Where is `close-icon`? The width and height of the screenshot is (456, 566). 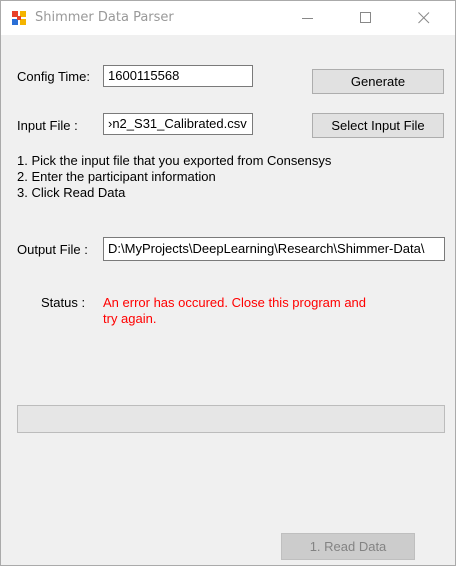
close-icon is located at coordinates (424, 18).